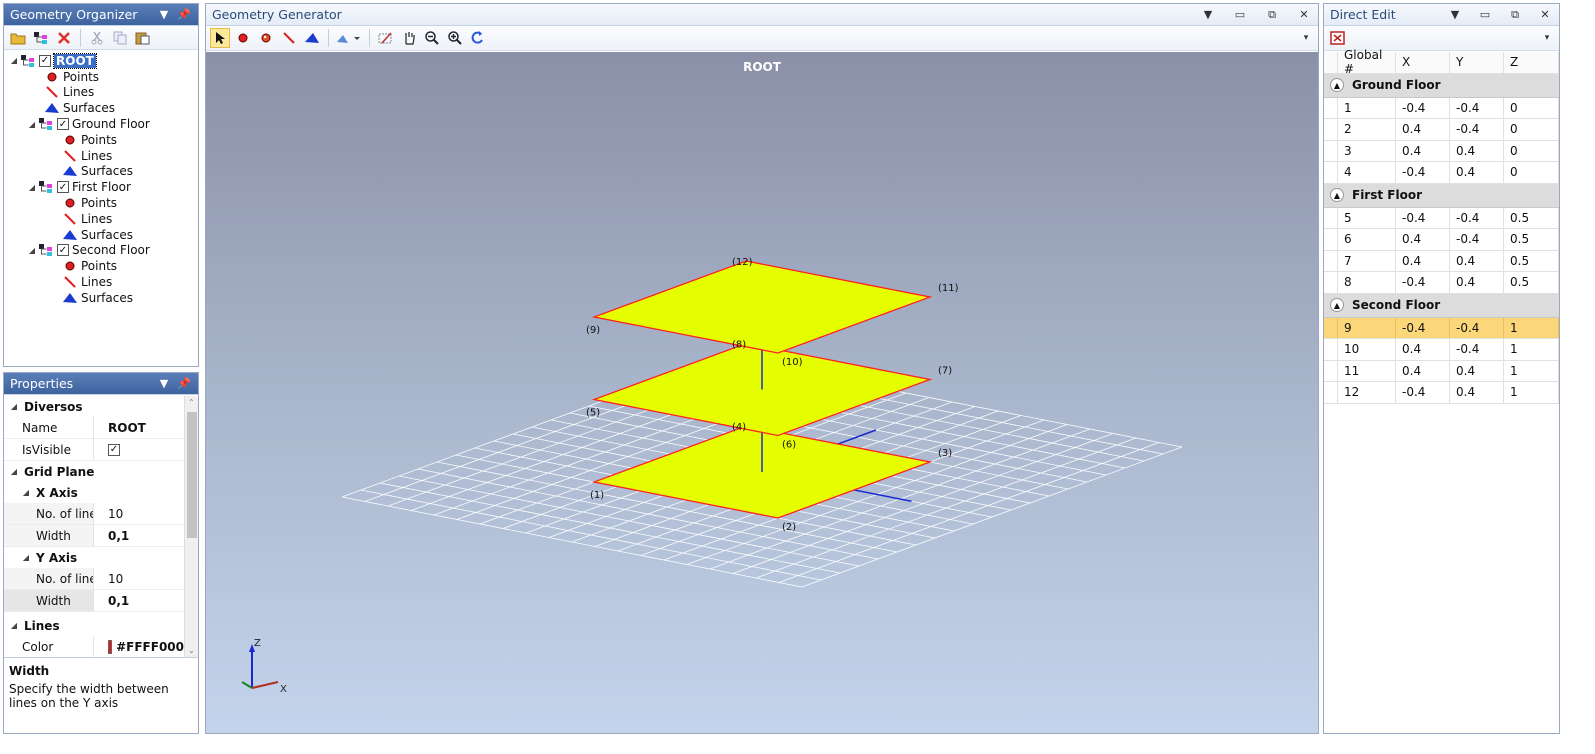 This screenshot has height=754, width=1595. Describe the element at coordinates (1367, 370) in the screenshot. I see `table-cell: 11` at that location.